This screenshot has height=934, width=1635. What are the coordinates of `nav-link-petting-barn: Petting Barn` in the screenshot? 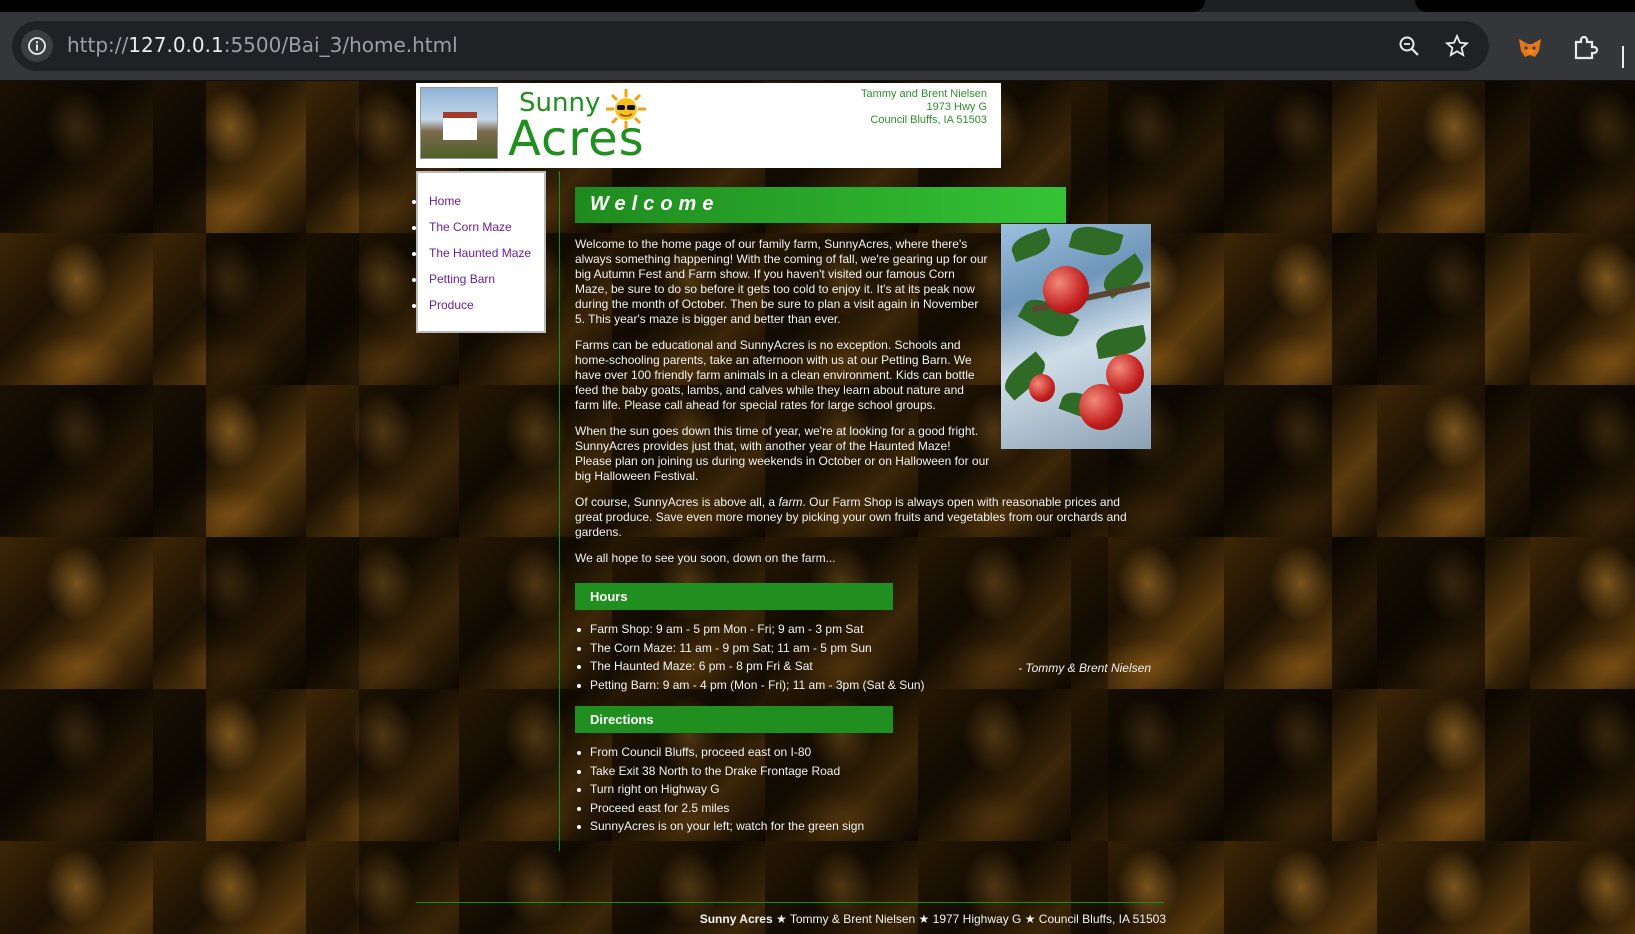 It's located at (471, 285).